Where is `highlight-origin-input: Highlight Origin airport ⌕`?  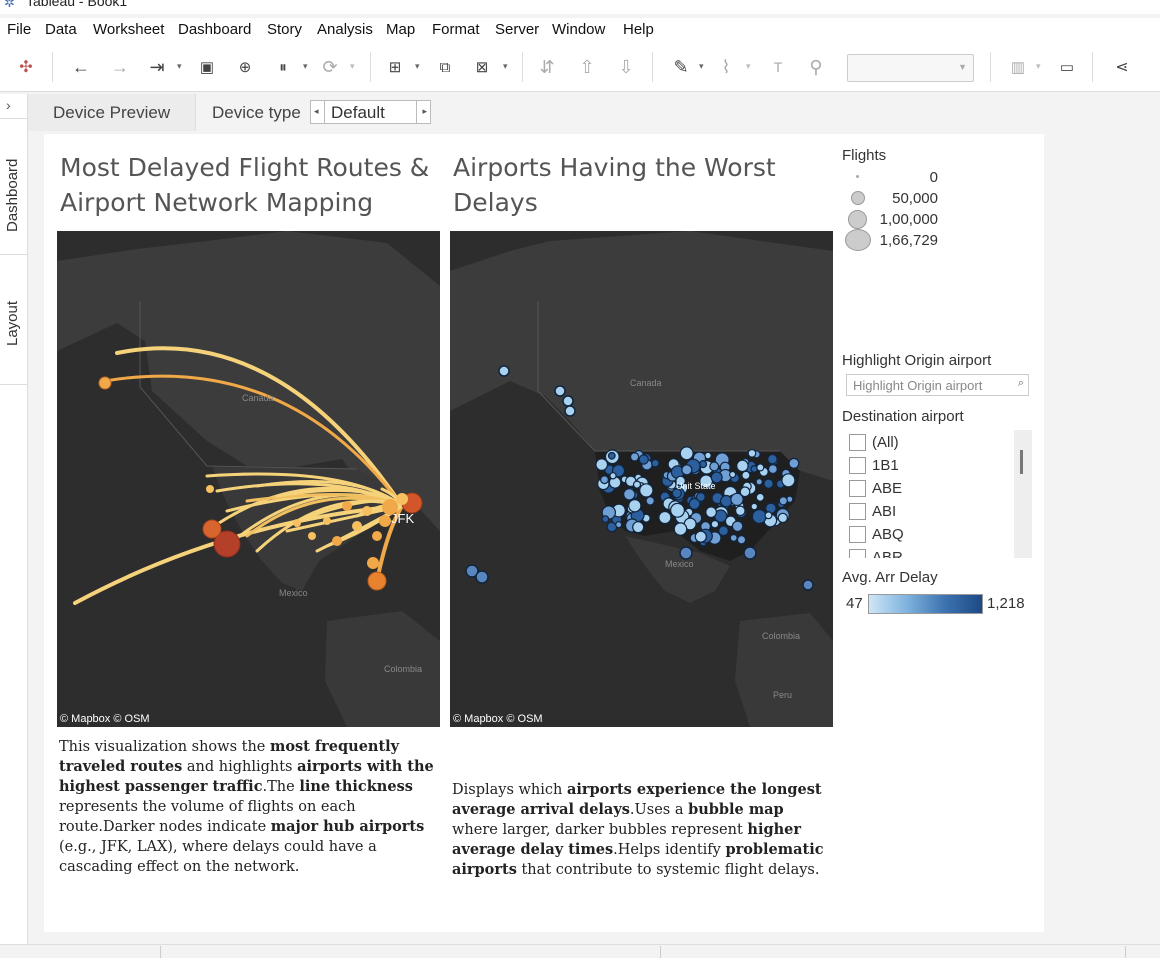
highlight-origin-input: Highlight Origin airport ⌕ is located at coordinates (937, 385).